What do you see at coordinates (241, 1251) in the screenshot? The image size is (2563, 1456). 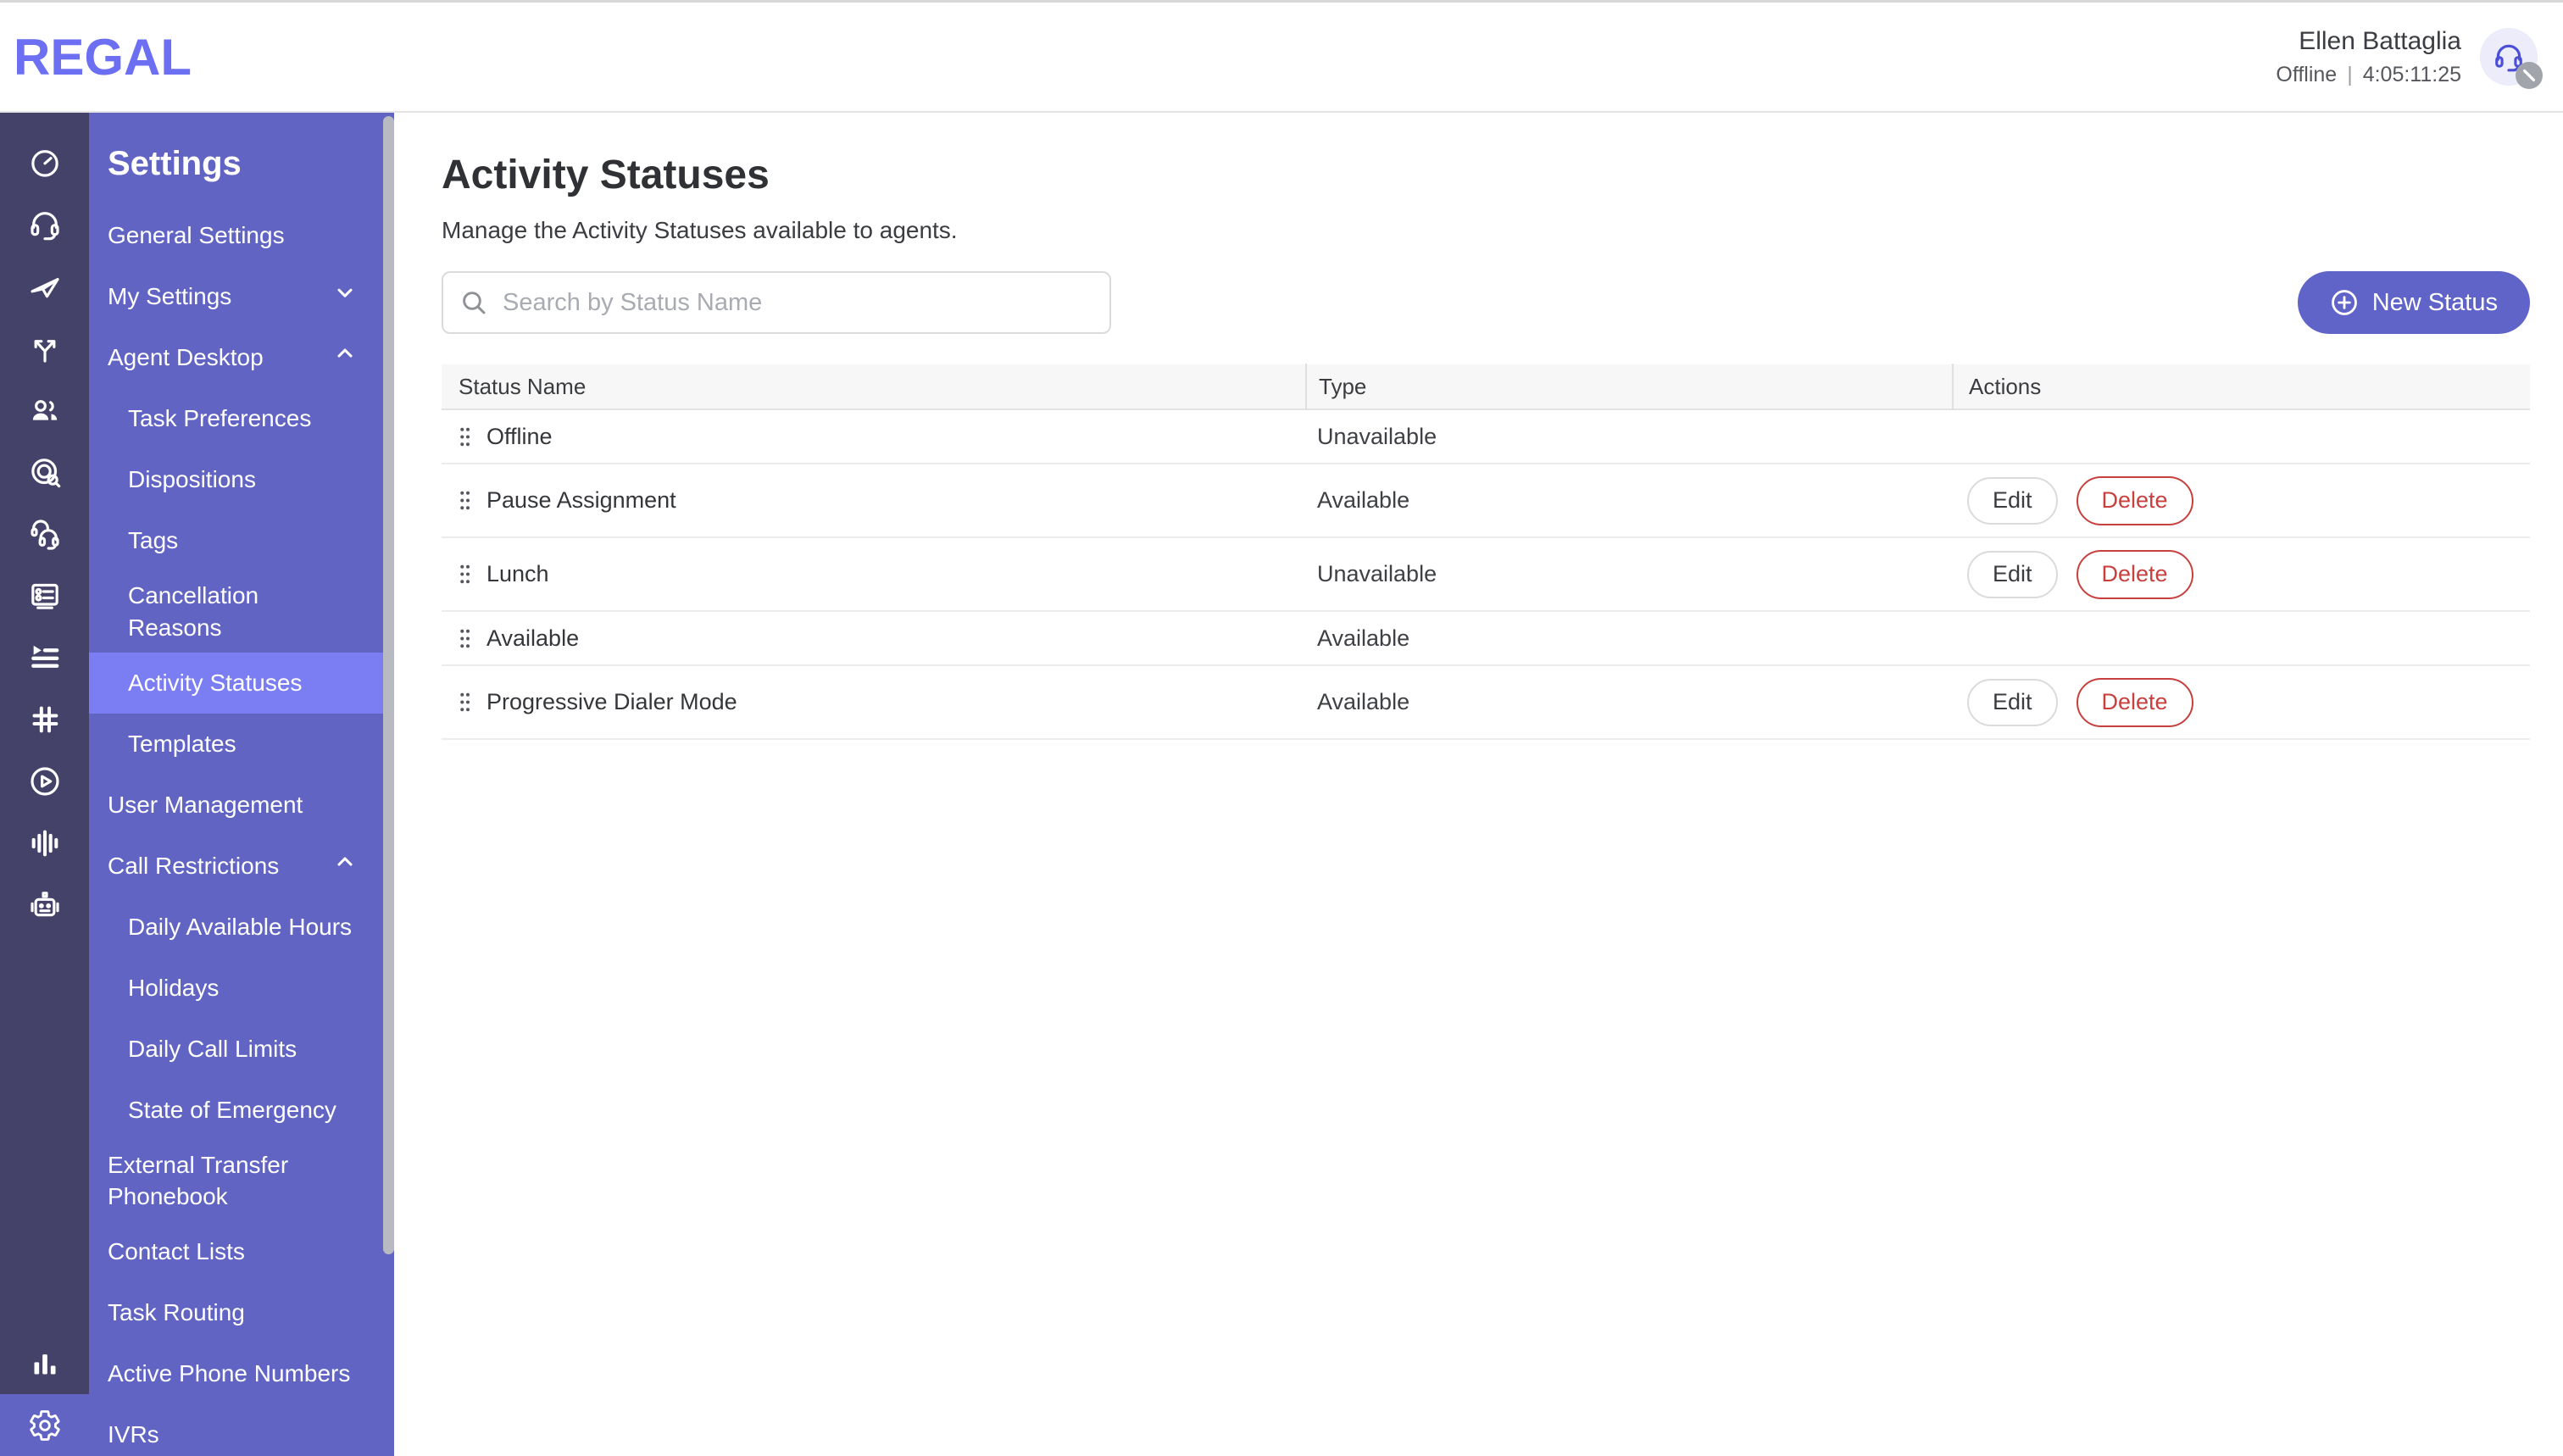 I see `sidebar-item-contact-lists: Contact Lists` at bounding box center [241, 1251].